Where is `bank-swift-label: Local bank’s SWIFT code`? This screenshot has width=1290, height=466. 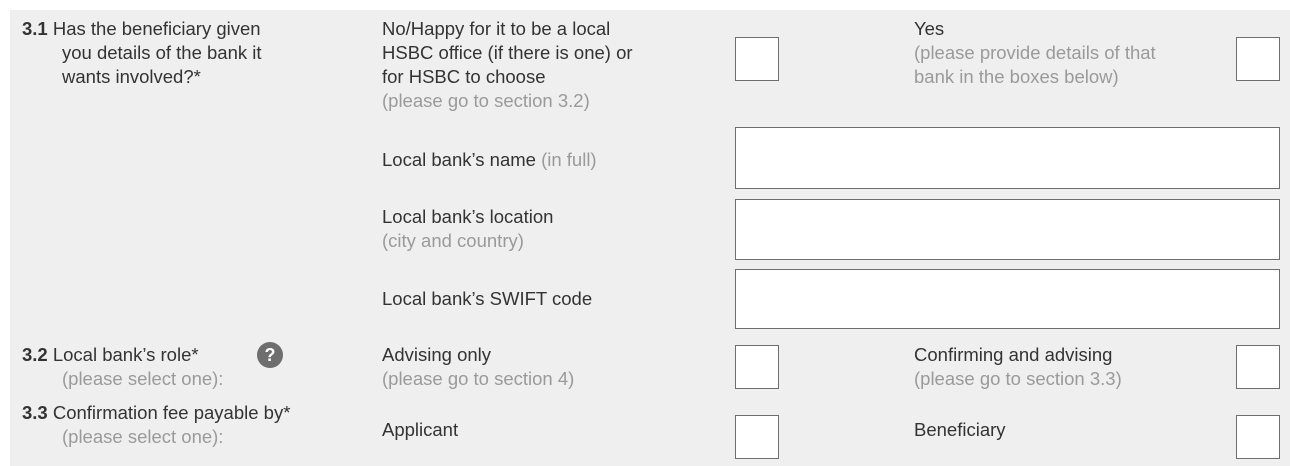
bank-swift-label: Local bank’s SWIFT code is located at coordinates (487, 298).